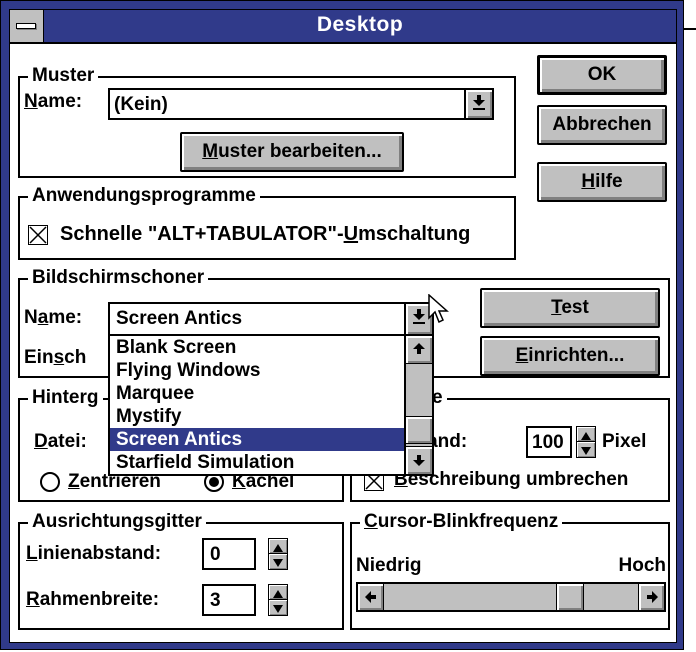 Image resolution: width=696 pixels, height=652 pixels. What do you see at coordinates (602, 125) in the screenshot?
I see `cancel-button: Abbrechen` at bounding box center [602, 125].